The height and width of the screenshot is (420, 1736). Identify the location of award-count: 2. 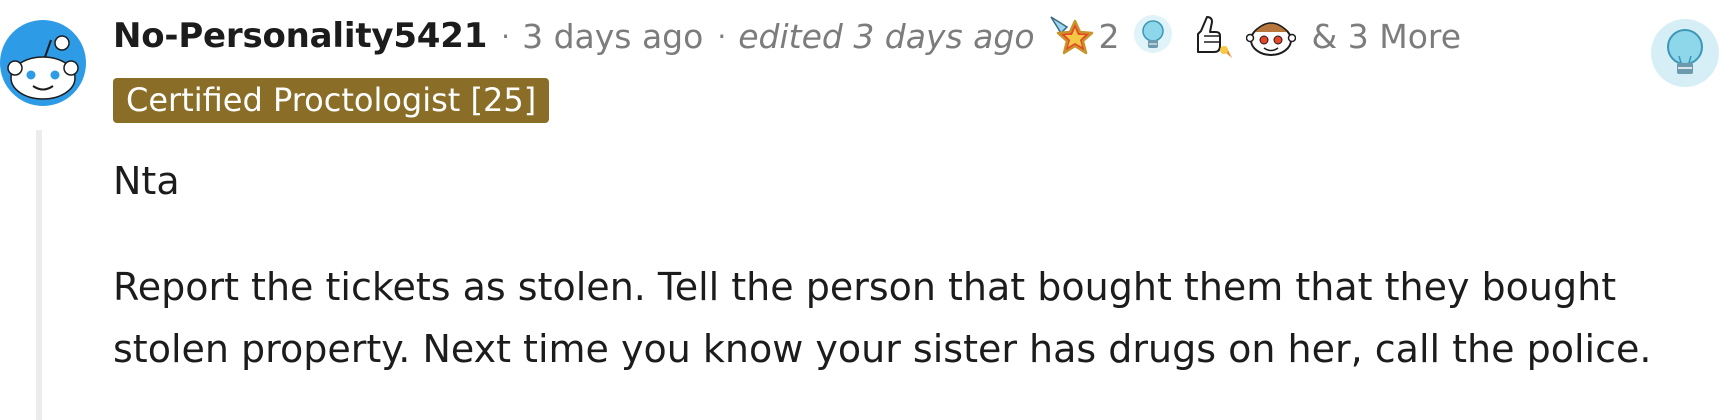
(1109, 36).